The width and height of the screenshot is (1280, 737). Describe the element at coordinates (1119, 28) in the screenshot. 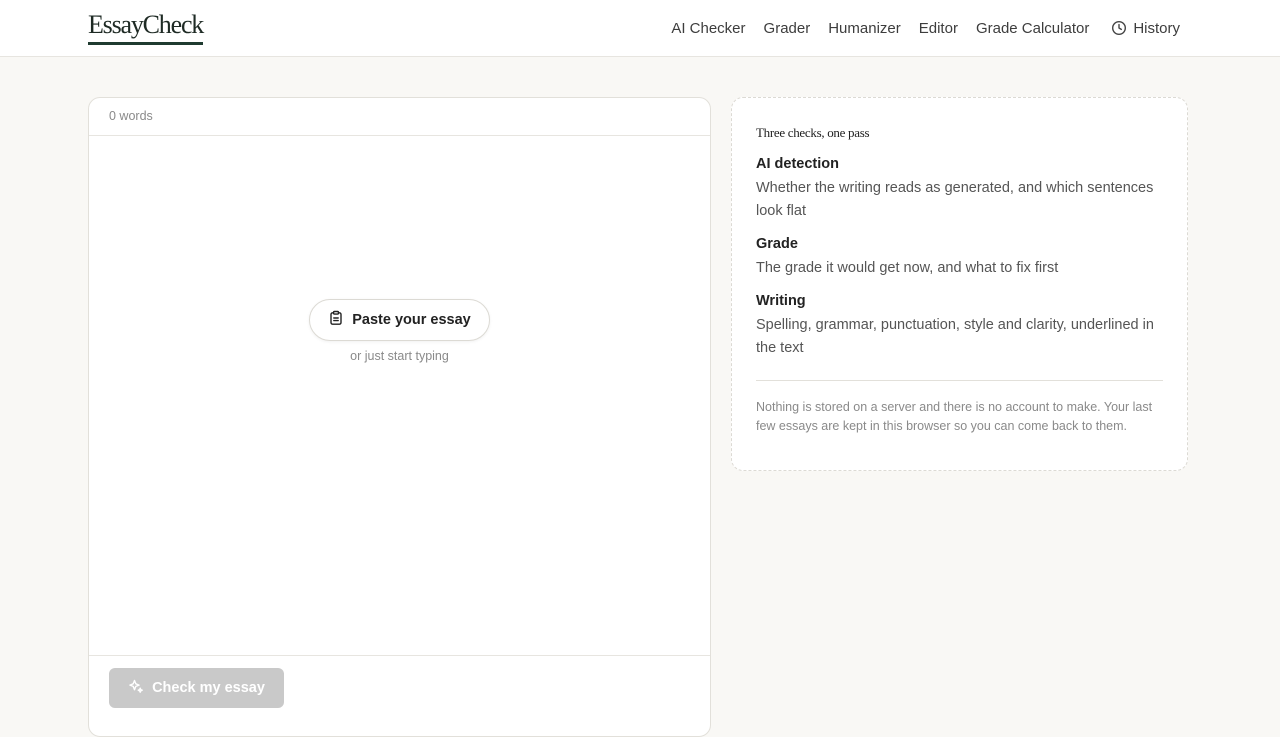

I see `clock-icon` at that location.